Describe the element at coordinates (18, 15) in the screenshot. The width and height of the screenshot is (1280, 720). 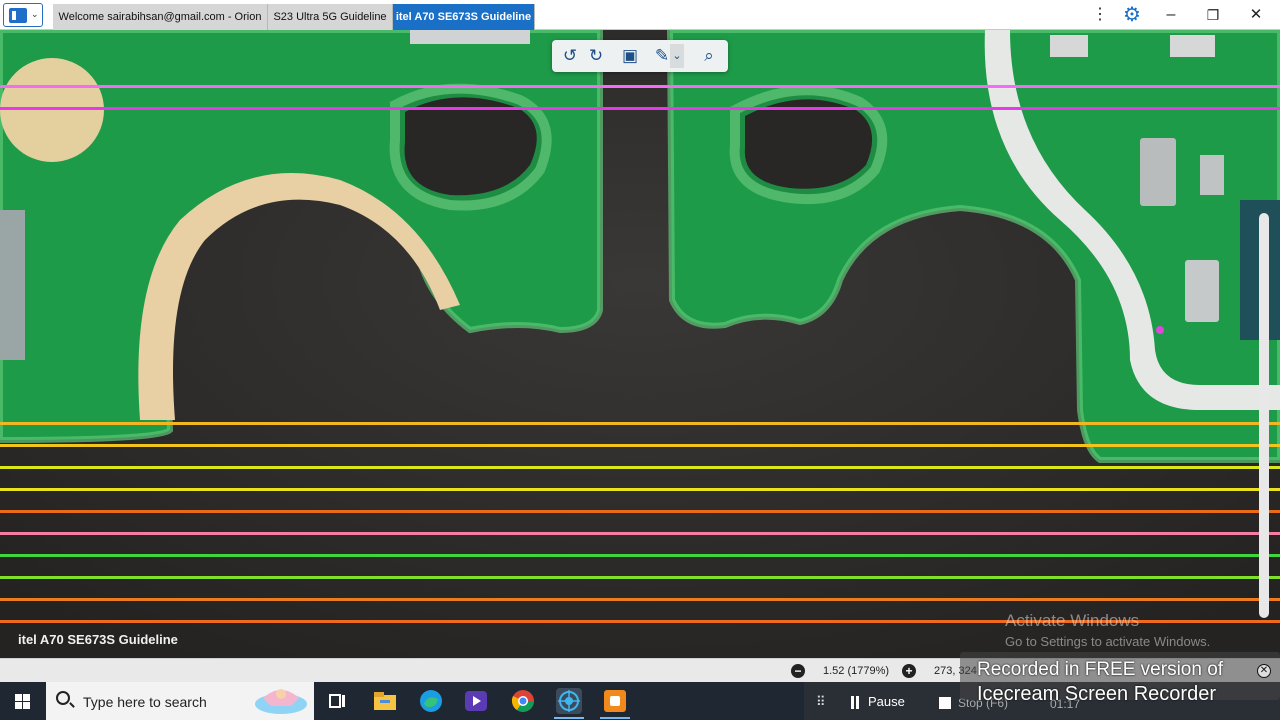
I see `app-logo-icon` at that location.